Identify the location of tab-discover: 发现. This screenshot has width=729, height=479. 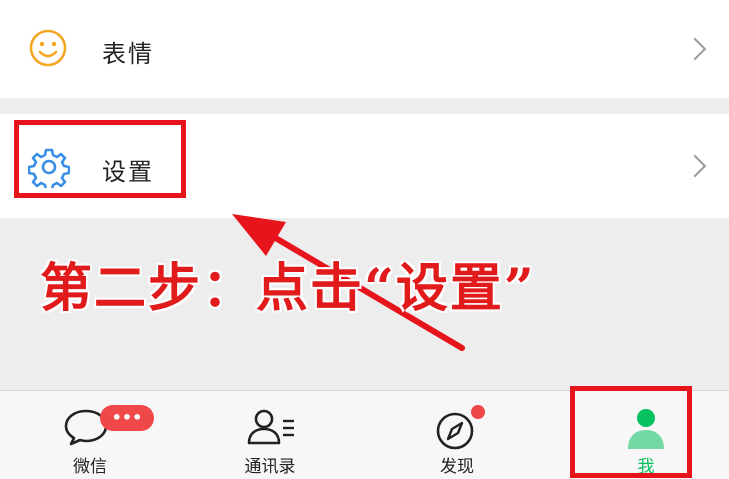
(457, 435).